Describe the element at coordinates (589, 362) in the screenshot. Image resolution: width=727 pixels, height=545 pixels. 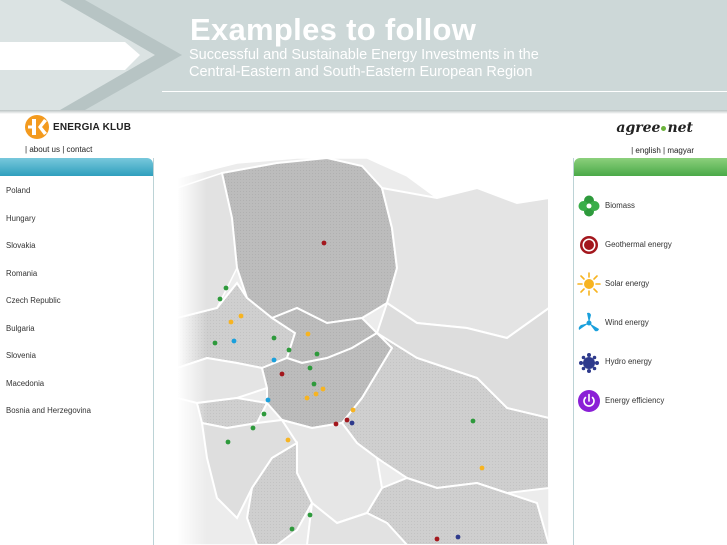
I see `hydro-icon` at that location.